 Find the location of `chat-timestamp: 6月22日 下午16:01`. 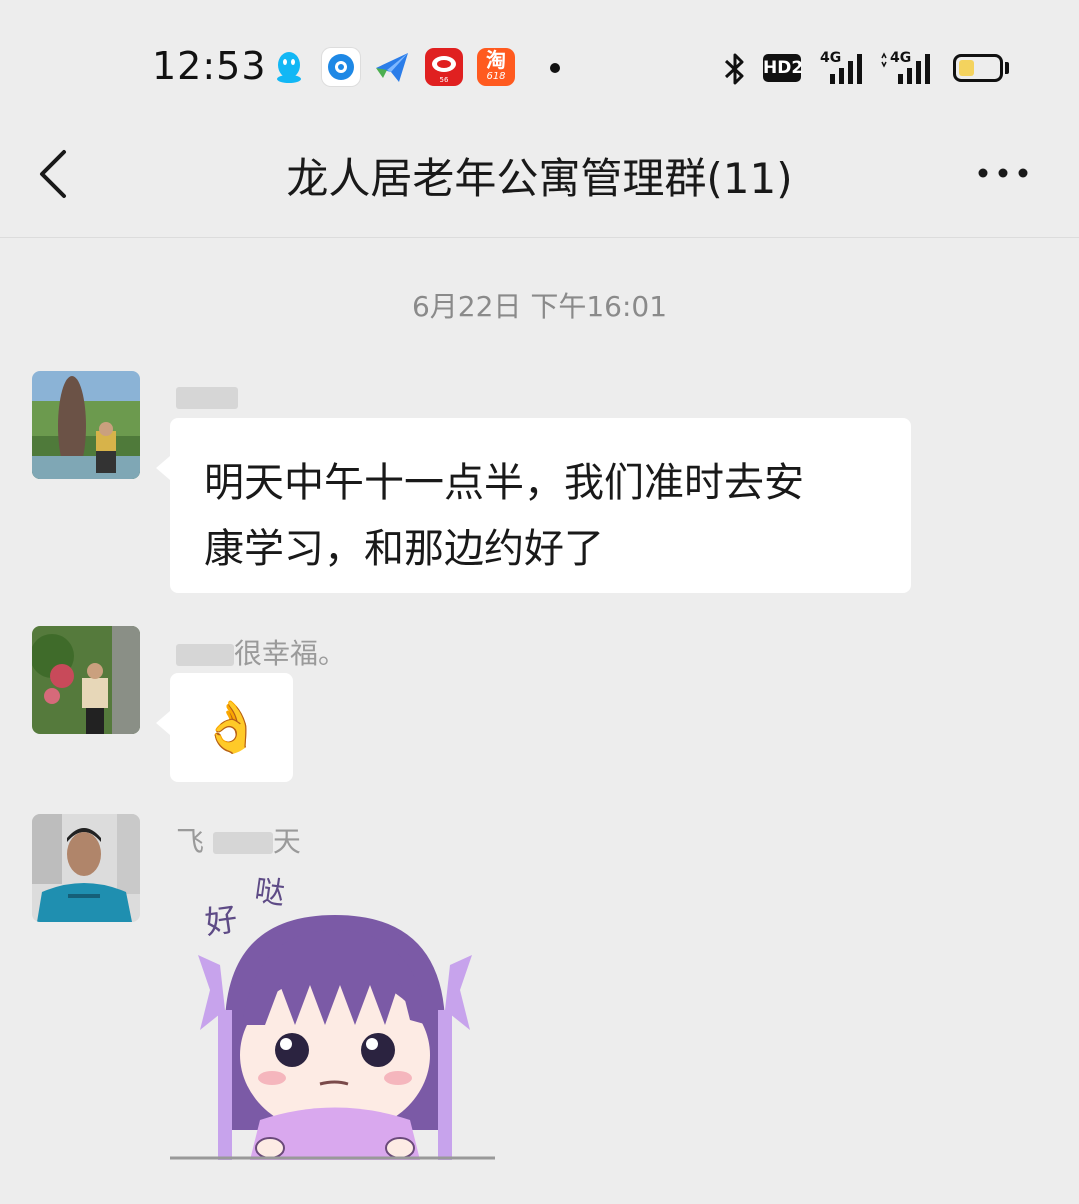

chat-timestamp: 6月22日 下午16:01 is located at coordinates (539, 306).